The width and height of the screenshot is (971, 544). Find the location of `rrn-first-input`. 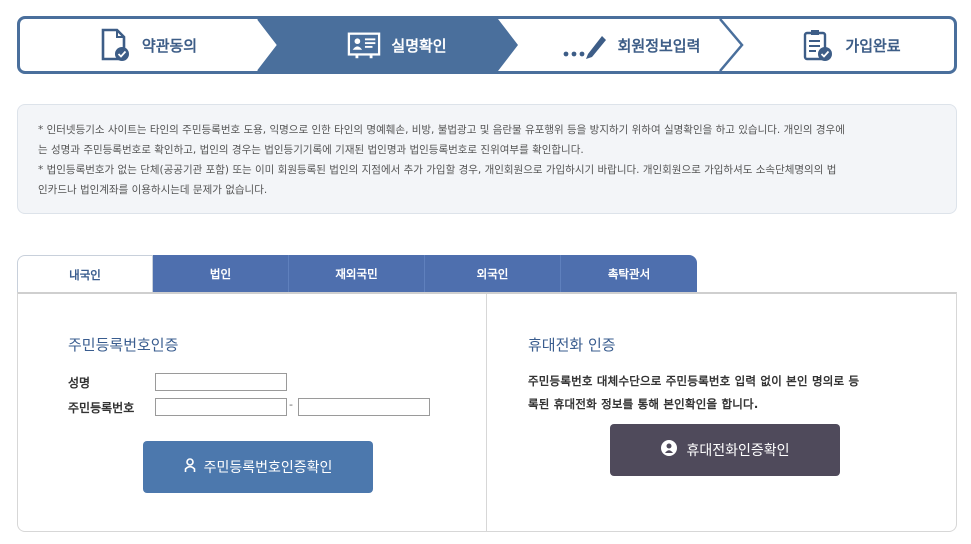

rrn-first-input is located at coordinates (221, 407).